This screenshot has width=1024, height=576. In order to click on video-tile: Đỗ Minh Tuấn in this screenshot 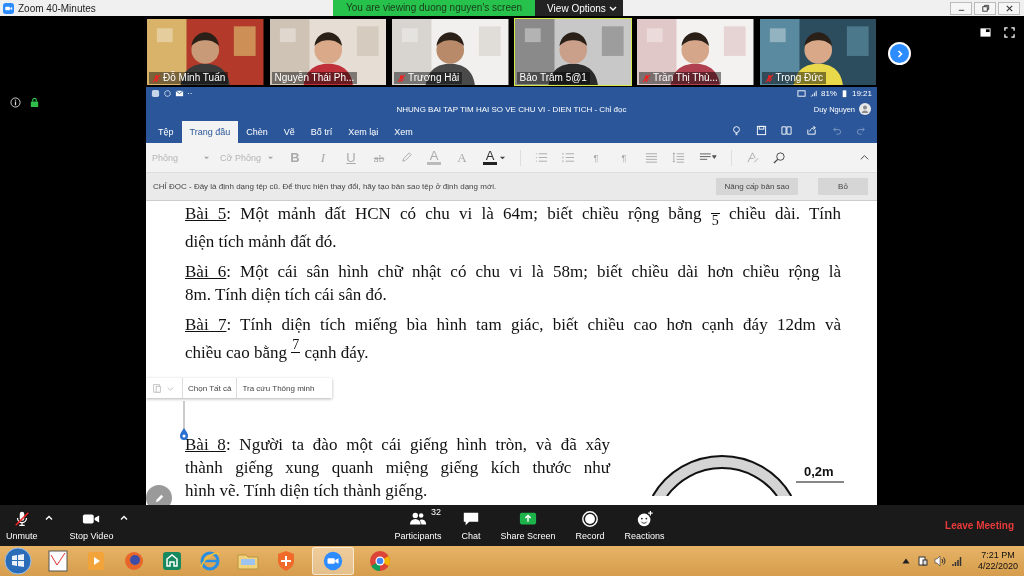, I will do `click(205, 52)`.